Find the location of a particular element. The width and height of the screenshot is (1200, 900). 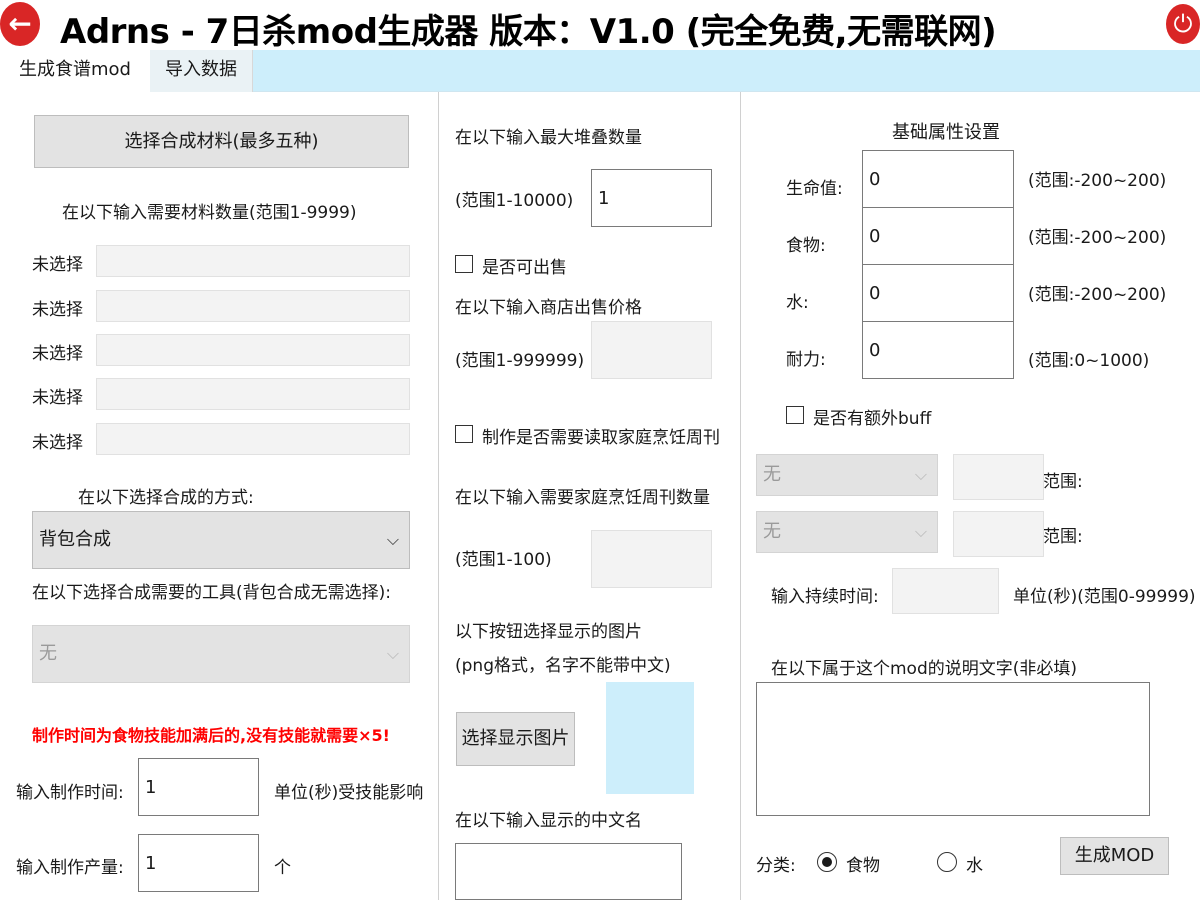

magazine-qty-input is located at coordinates (651, 559).